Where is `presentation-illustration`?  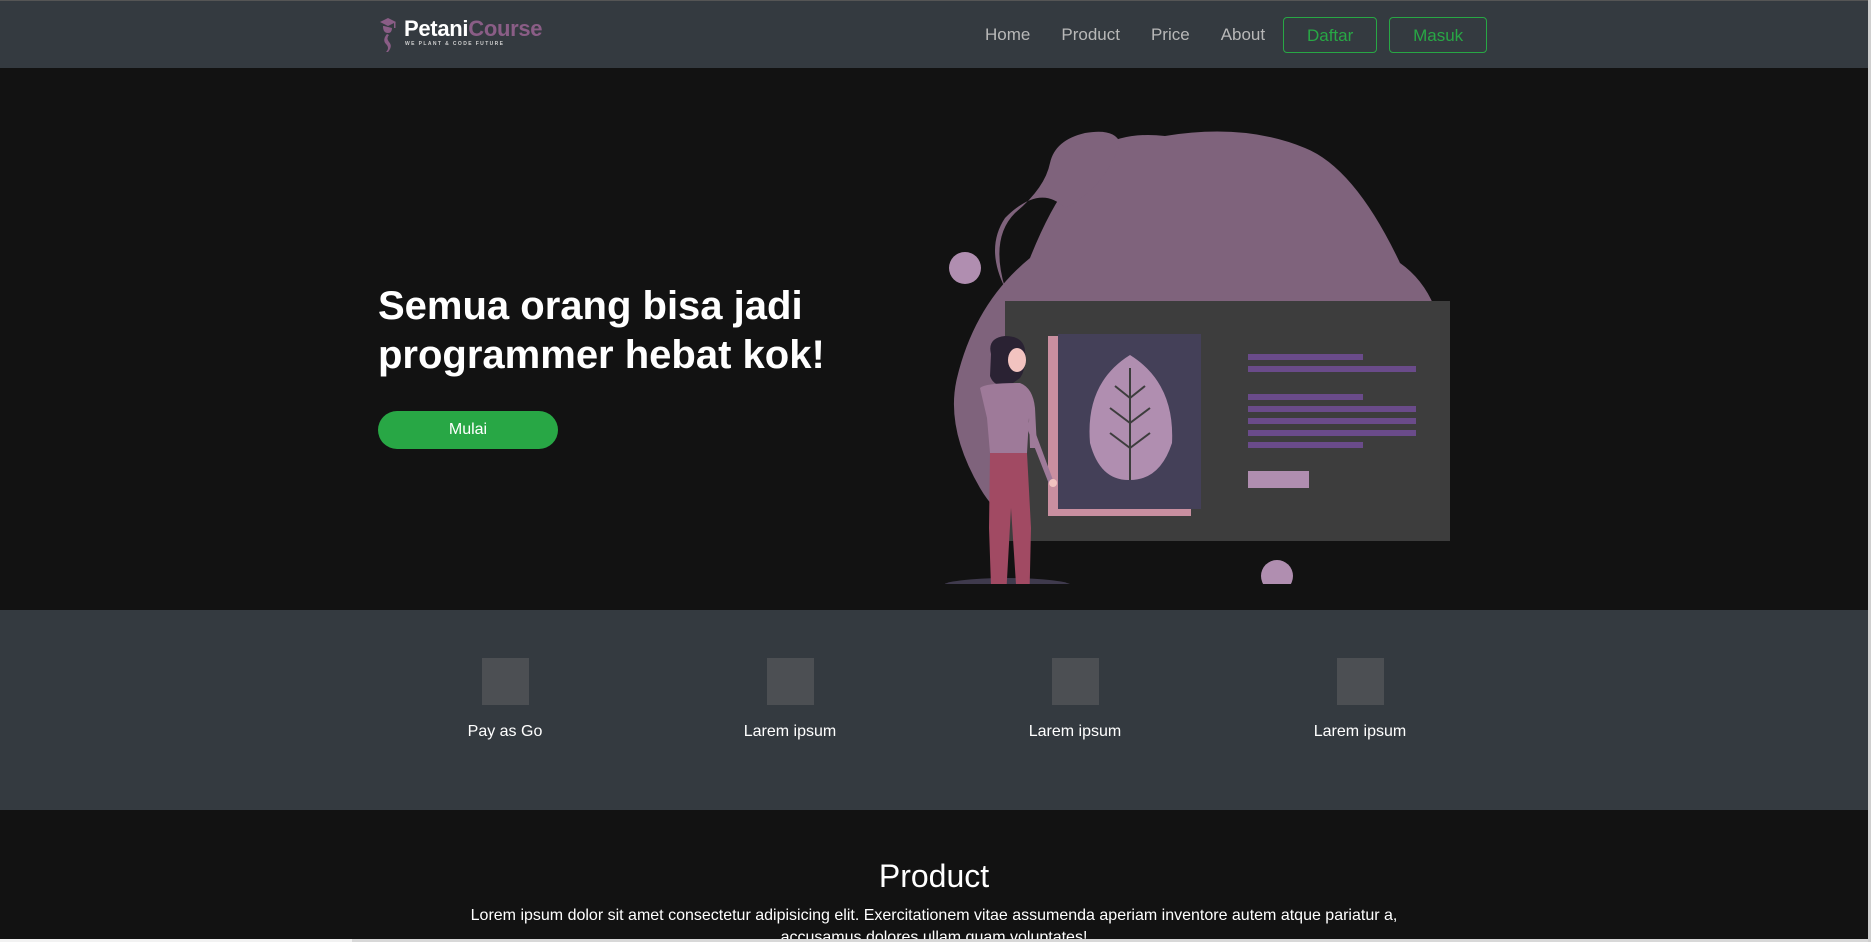 presentation-illustration is located at coordinates (1197, 357).